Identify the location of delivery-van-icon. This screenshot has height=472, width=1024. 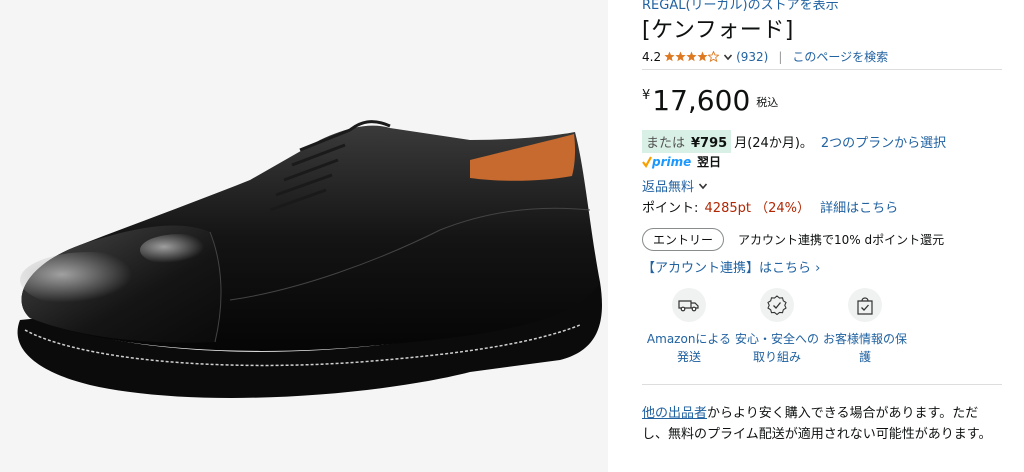
(688, 306).